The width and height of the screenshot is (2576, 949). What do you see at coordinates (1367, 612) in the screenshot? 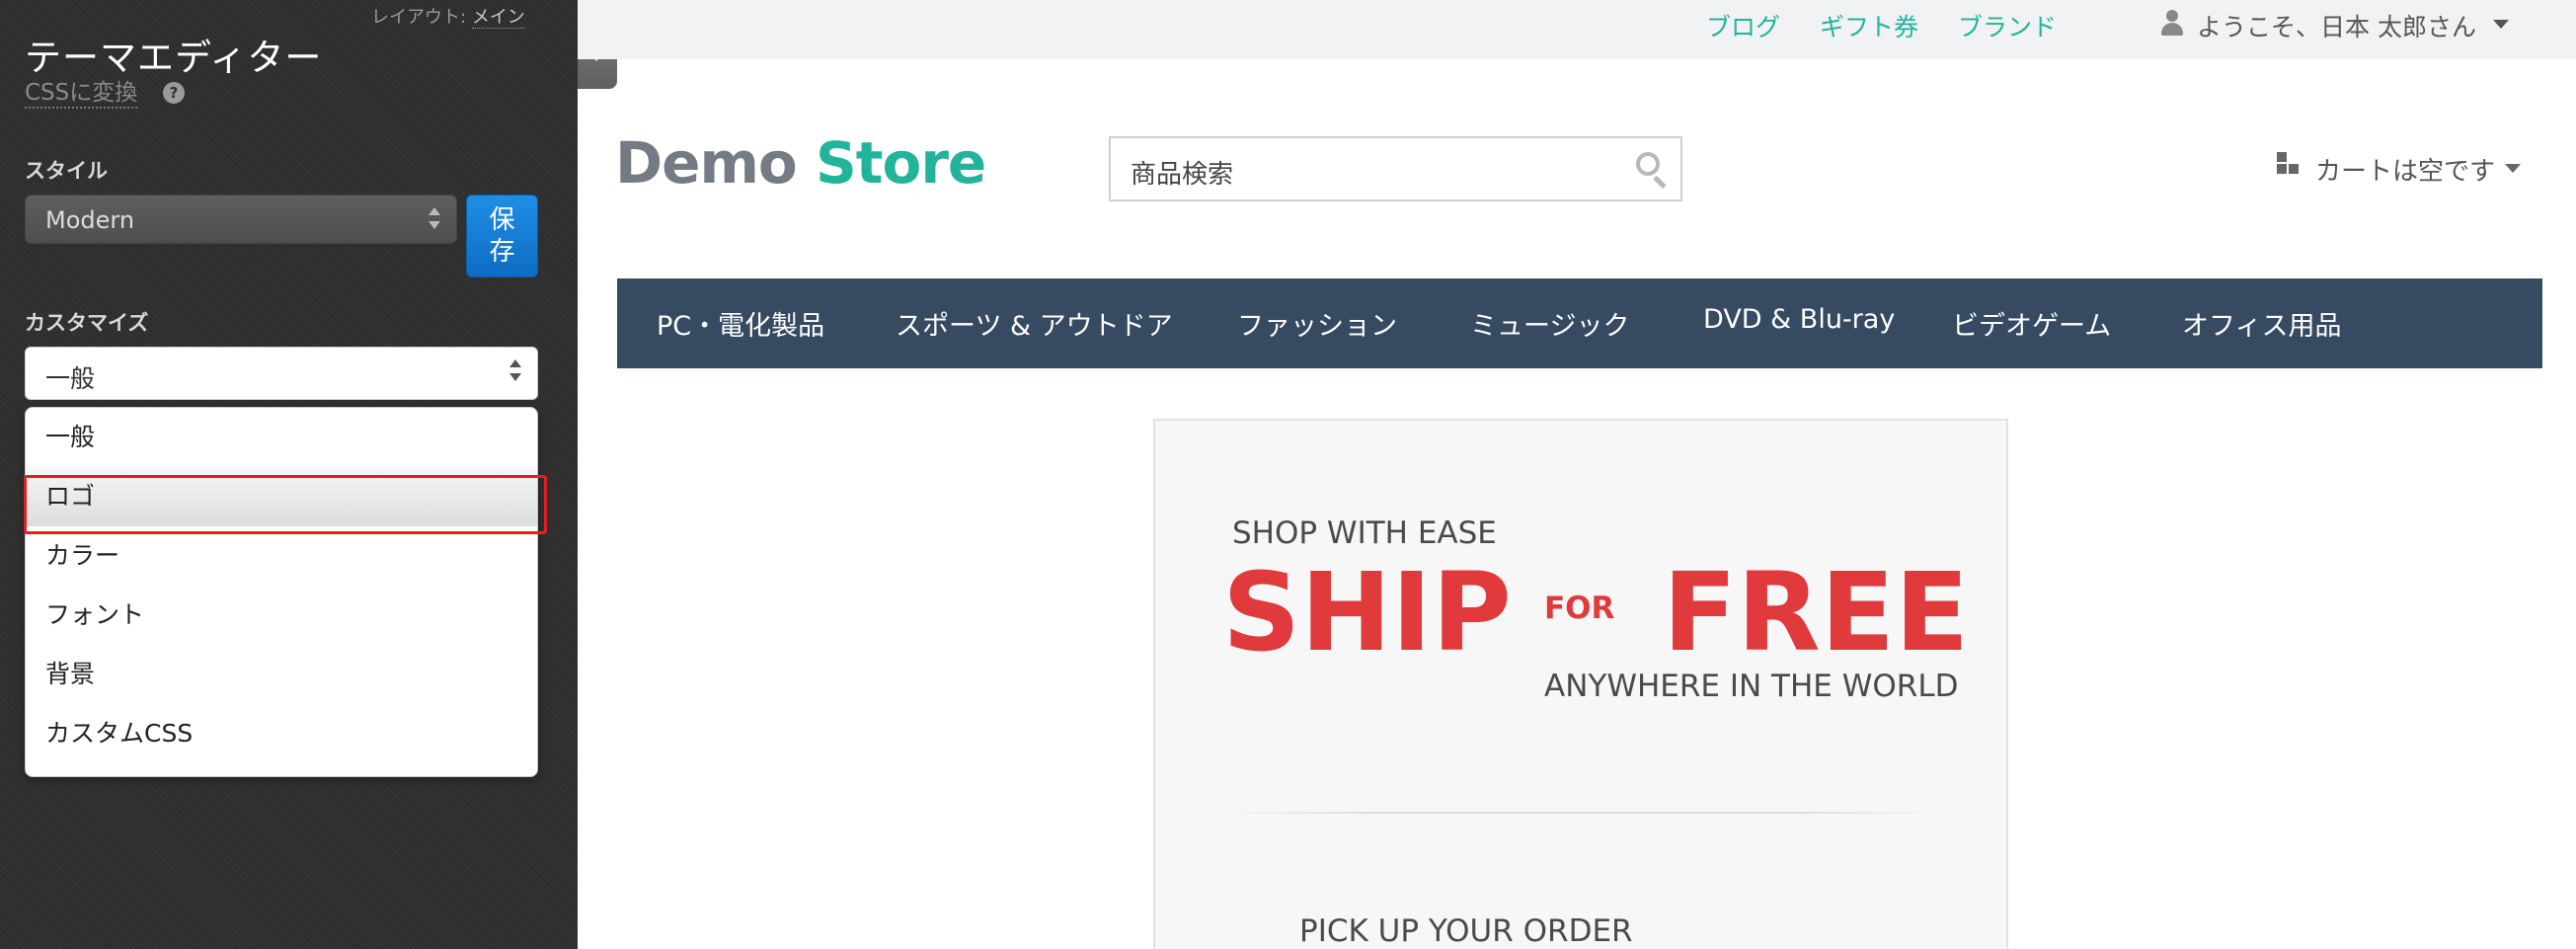
I see `banner-ship: SHIP` at bounding box center [1367, 612].